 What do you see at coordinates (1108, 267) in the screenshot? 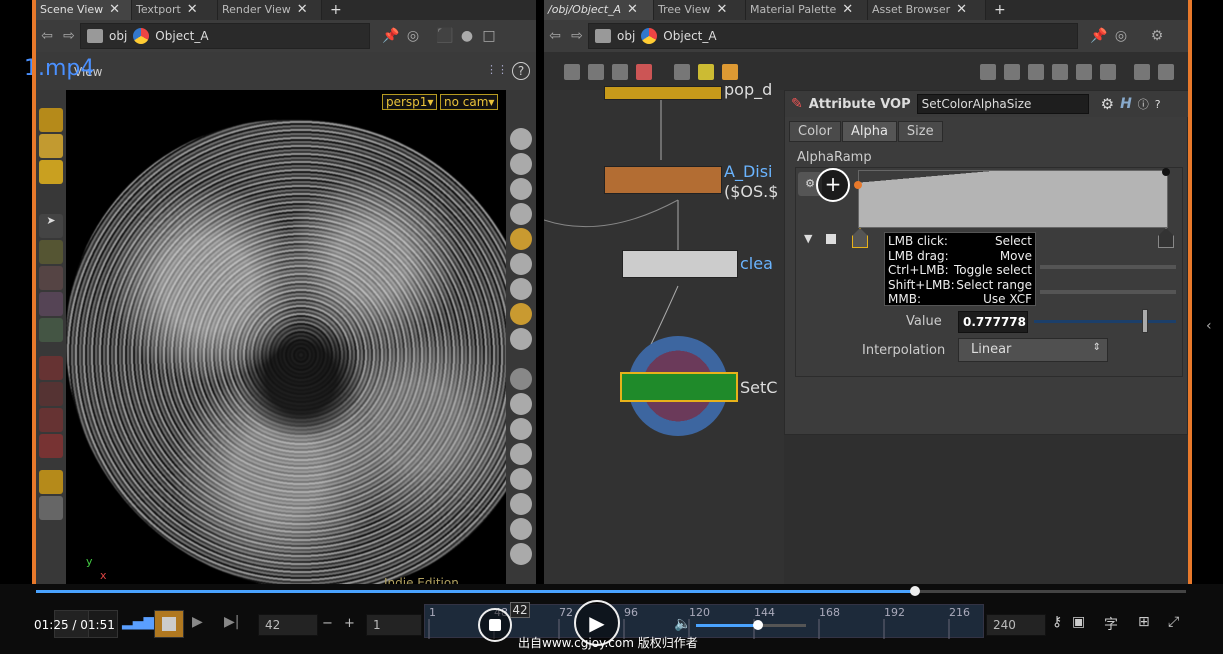
I see `ramp-position-slider` at bounding box center [1108, 267].